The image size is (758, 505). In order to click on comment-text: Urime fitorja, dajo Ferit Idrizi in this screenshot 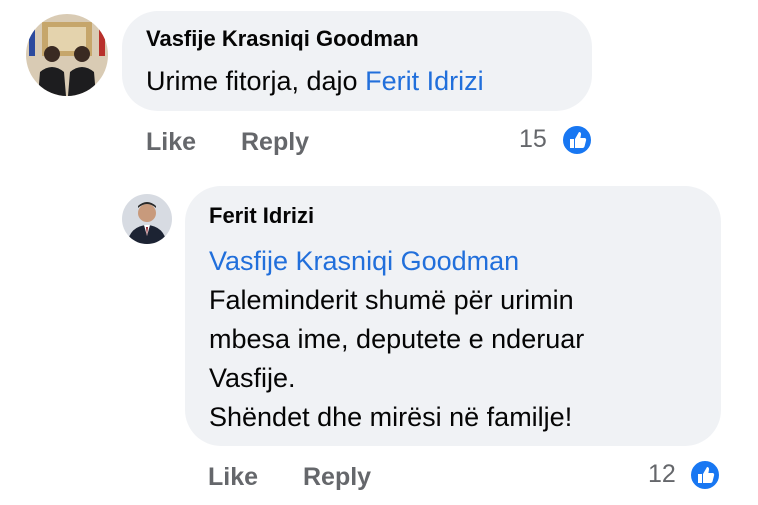, I will do `click(315, 81)`.